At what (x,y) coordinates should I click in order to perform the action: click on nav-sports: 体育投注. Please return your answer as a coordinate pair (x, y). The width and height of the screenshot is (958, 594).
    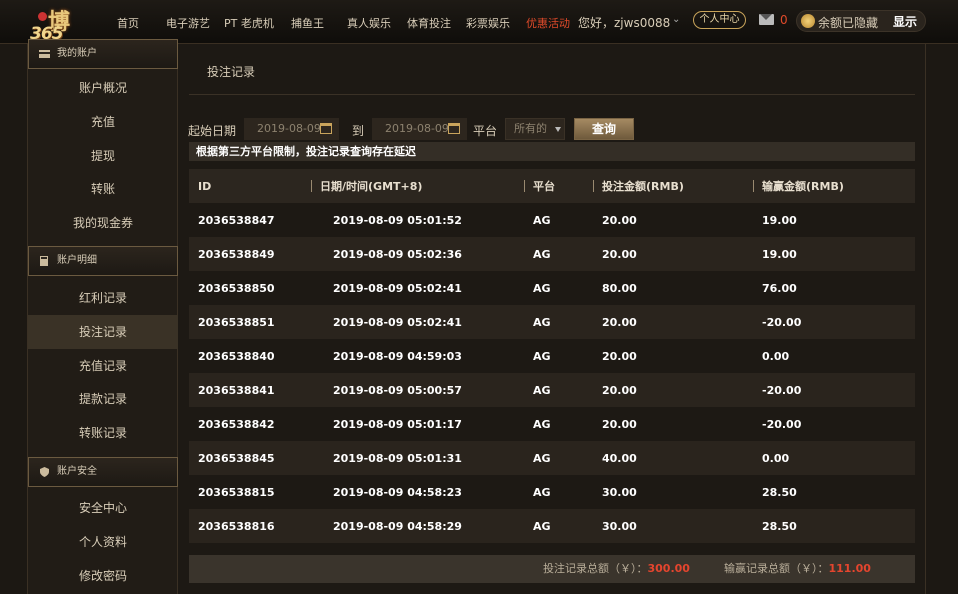
    Looking at the image, I should click on (429, 23).